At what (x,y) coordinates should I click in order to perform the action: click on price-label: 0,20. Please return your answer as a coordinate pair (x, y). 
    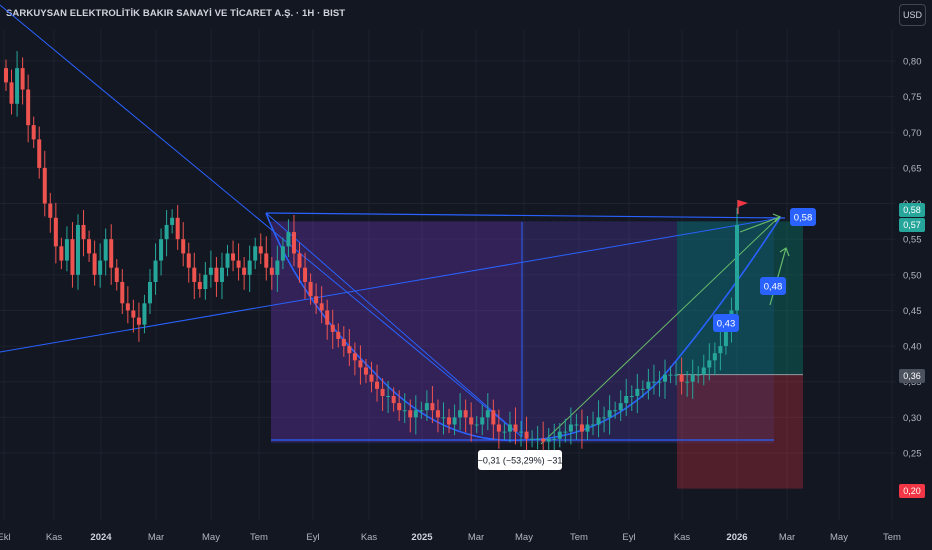
    Looking at the image, I should click on (912, 491).